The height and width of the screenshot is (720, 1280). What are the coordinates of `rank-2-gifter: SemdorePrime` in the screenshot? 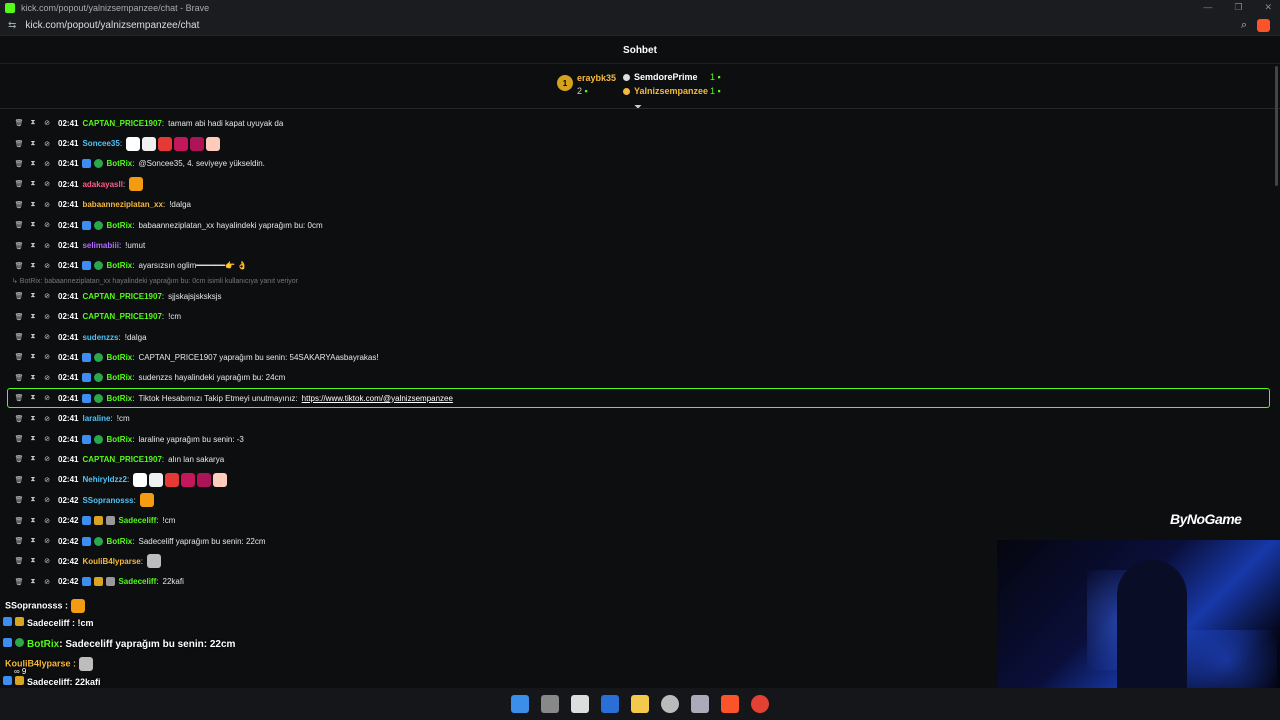 It's located at (660, 77).